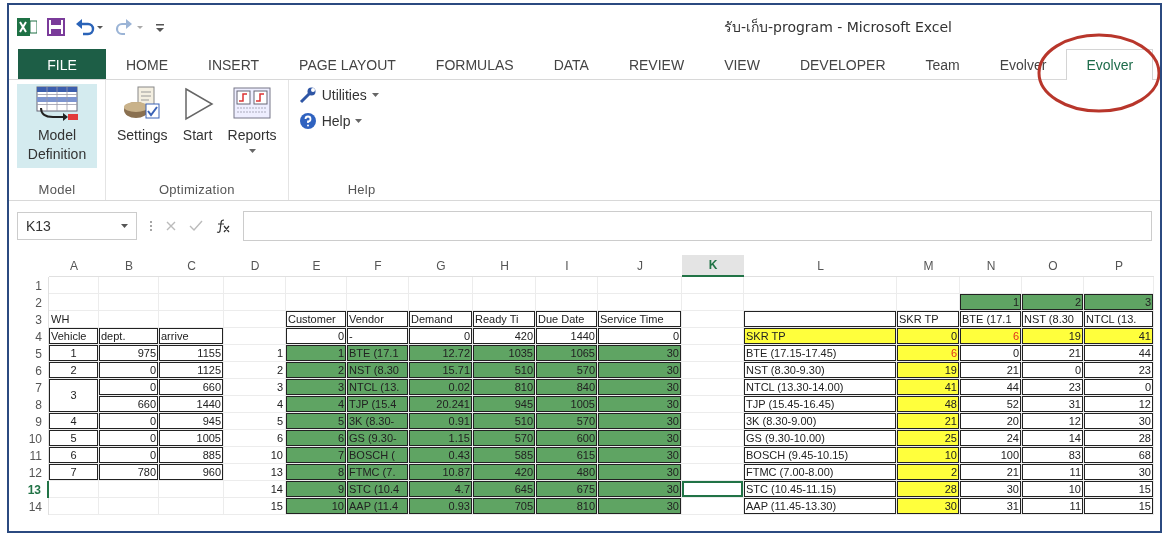  What do you see at coordinates (991, 266) in the screenshot?
I see `column-header: N` at bounding box center [991, 266].